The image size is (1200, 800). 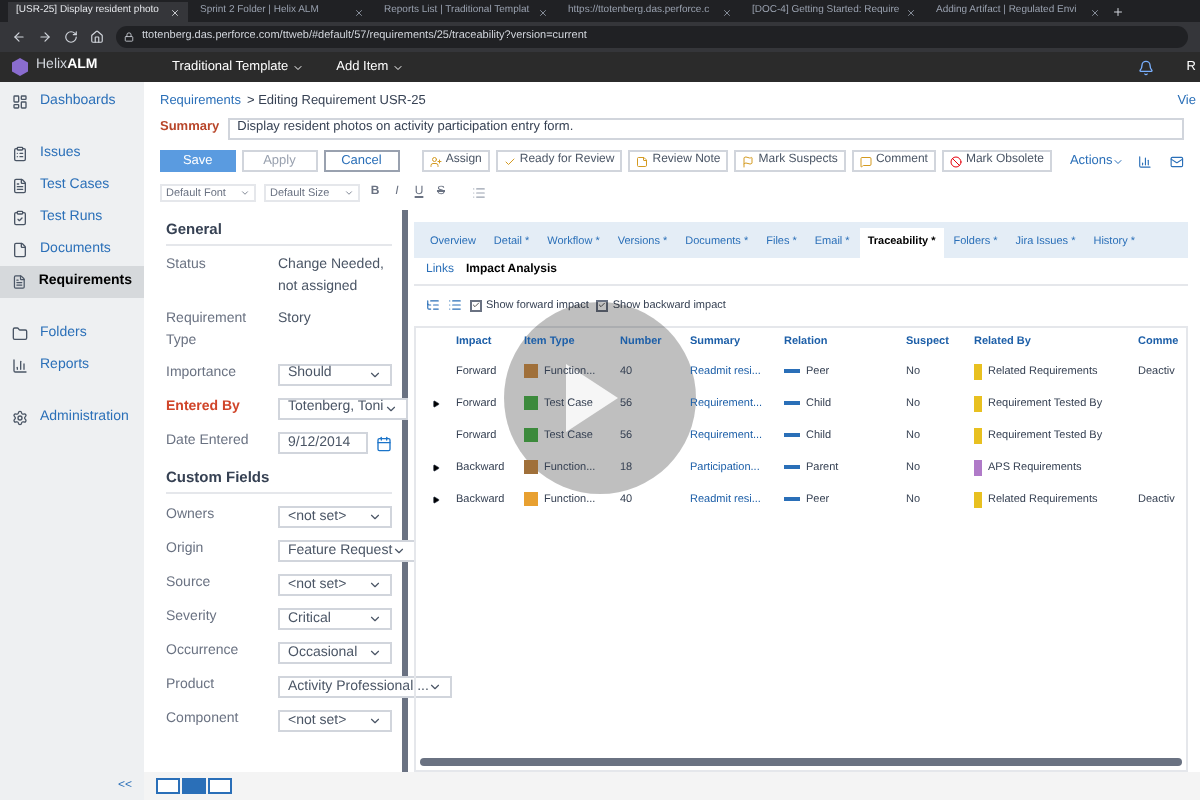 What do you see at coordinates (1146, 67) in the screenshot?
I see `notification-icon` at bounding box center [1146, 67].